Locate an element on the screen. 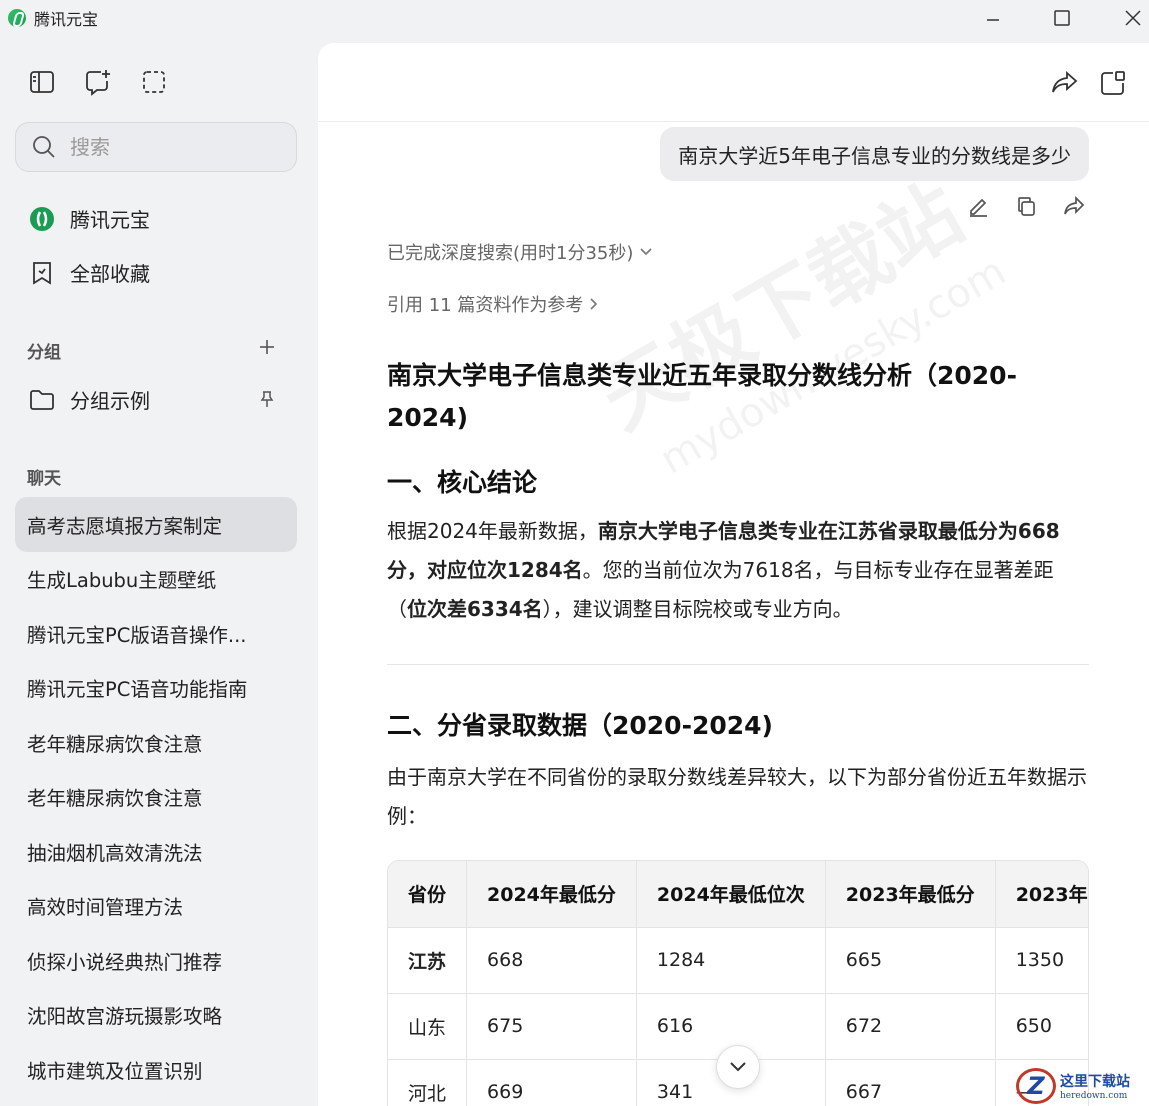  chat-header is located at coordinates (733, 82).